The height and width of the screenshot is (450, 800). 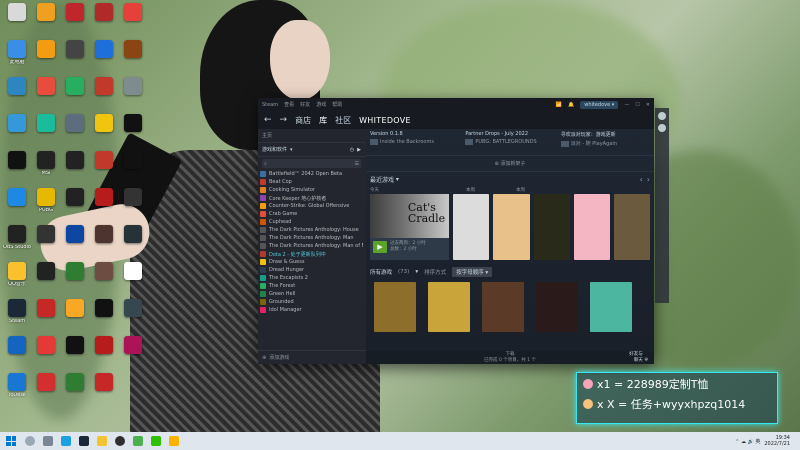 What do you see at coordinates (311, 278) in the screenshot?
I see `game-list-item: The Escapists 2` at bounding box center [311, 278].